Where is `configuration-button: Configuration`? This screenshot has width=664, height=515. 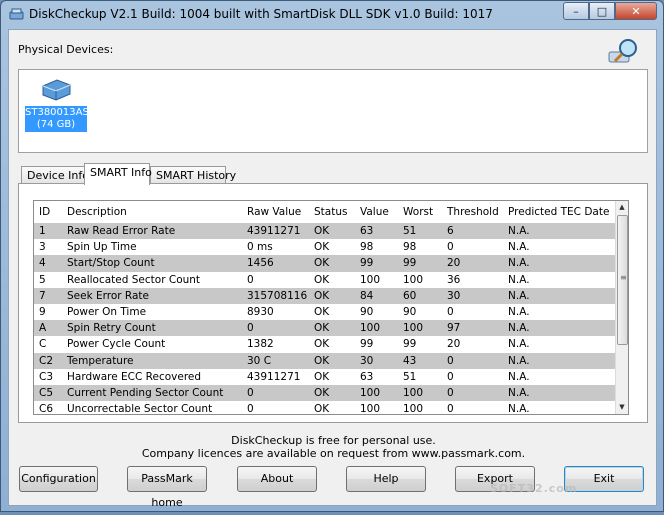 configuration-button: Configuration is located at coordinates (58, 479).